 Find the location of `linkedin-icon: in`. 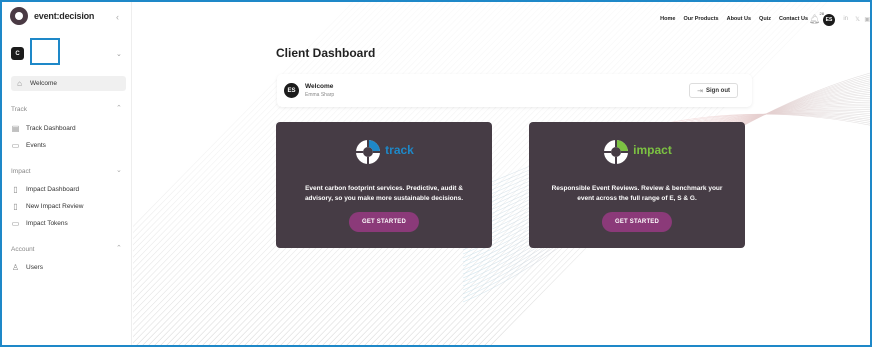

linkedin-icon: in is located at coordinates (845, 19).